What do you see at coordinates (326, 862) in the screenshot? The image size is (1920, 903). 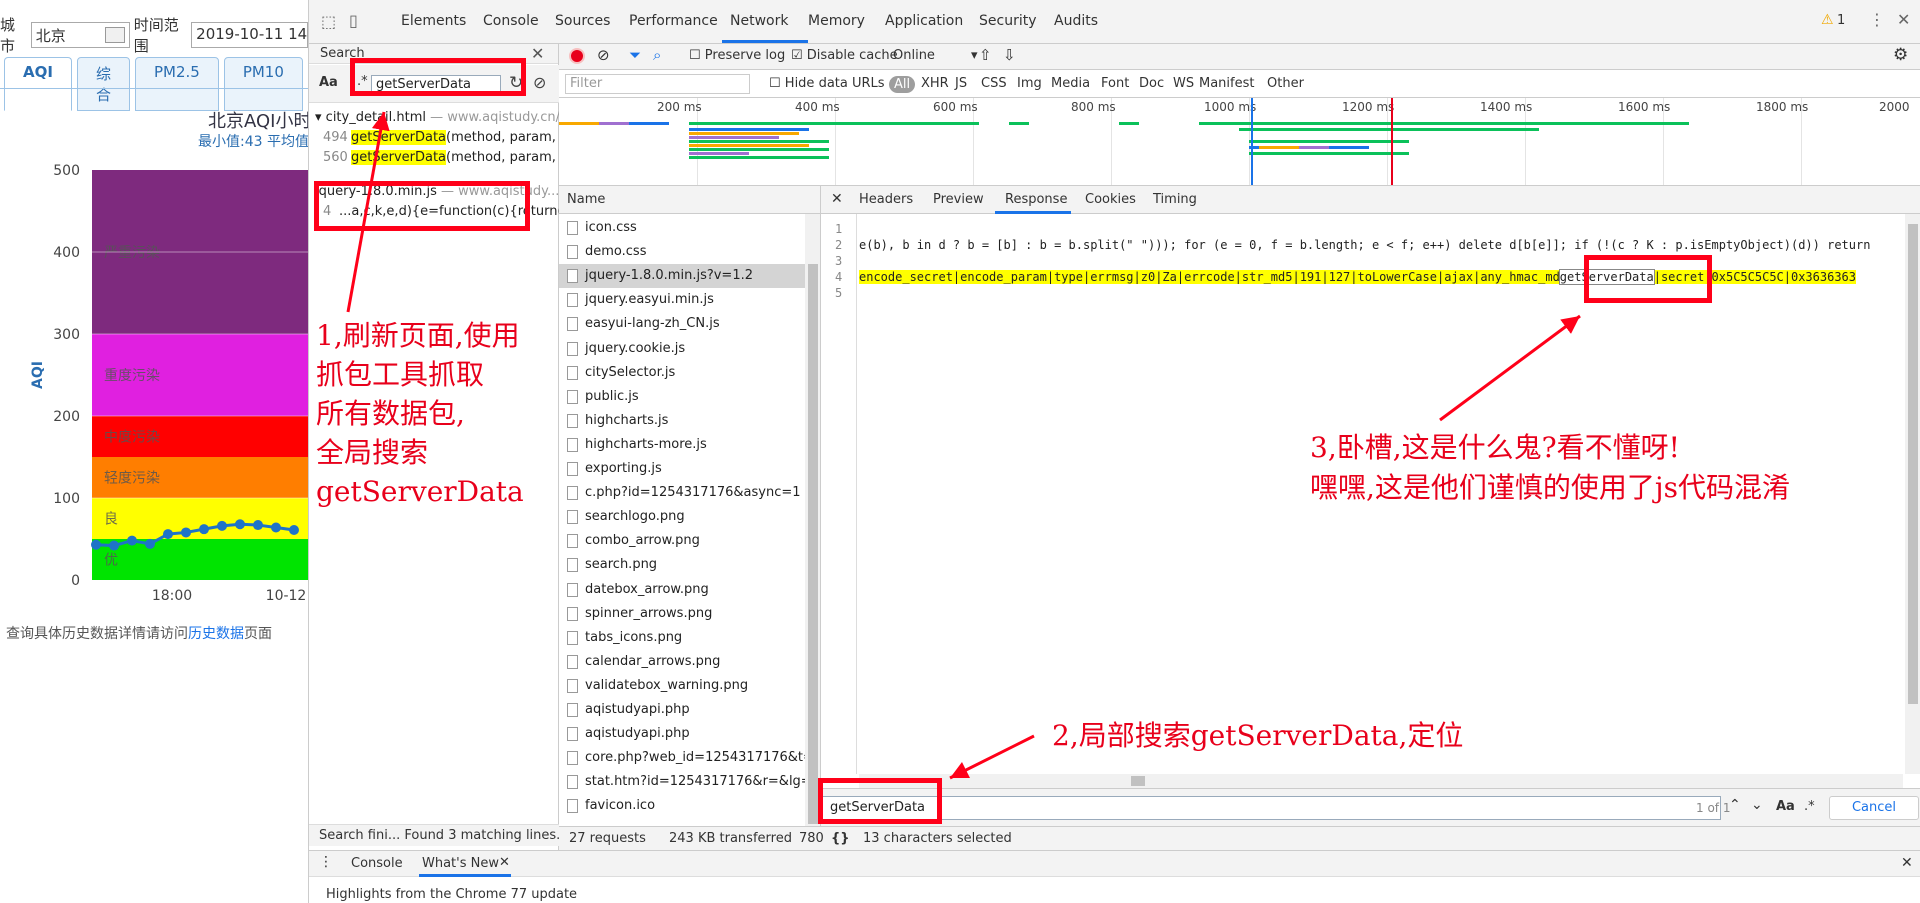 I see `drawer-menu-icon: ⋮` at bounding box center [326, 862].